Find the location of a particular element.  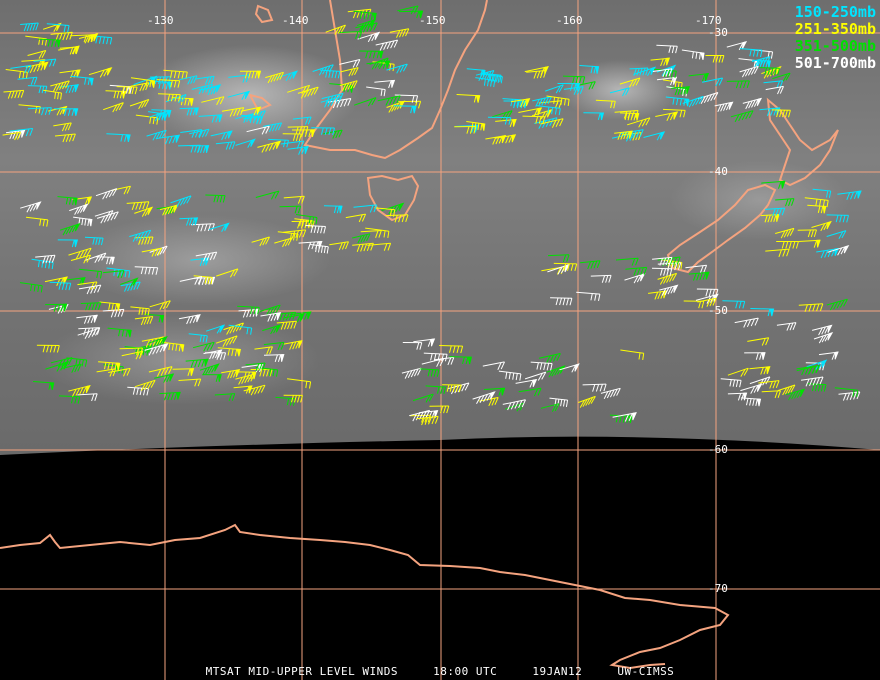

caption-product: MTSAT MID-UPPER LEVEL WINDS is located at coordinates (301, 671).